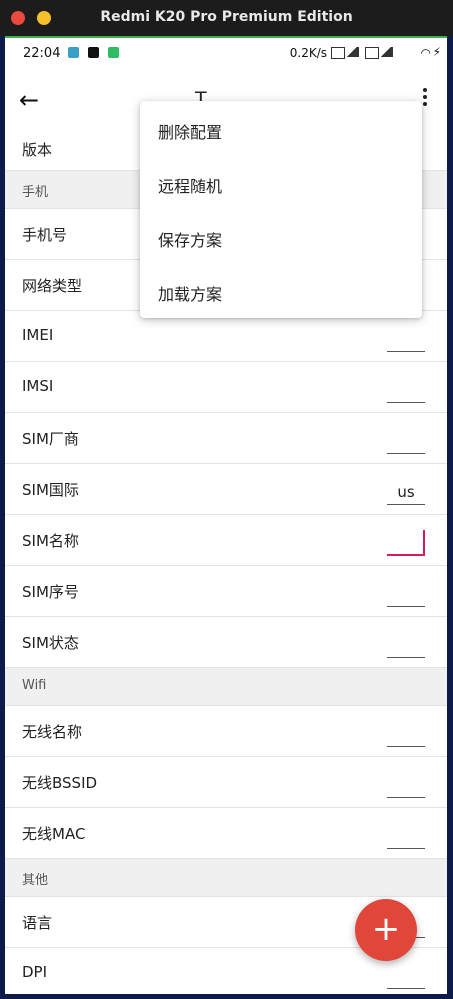 The image size is (453, 999). Describe the element at coordinates (406, 493) in the screenshot. I see `sim-country-input: us` at that location.